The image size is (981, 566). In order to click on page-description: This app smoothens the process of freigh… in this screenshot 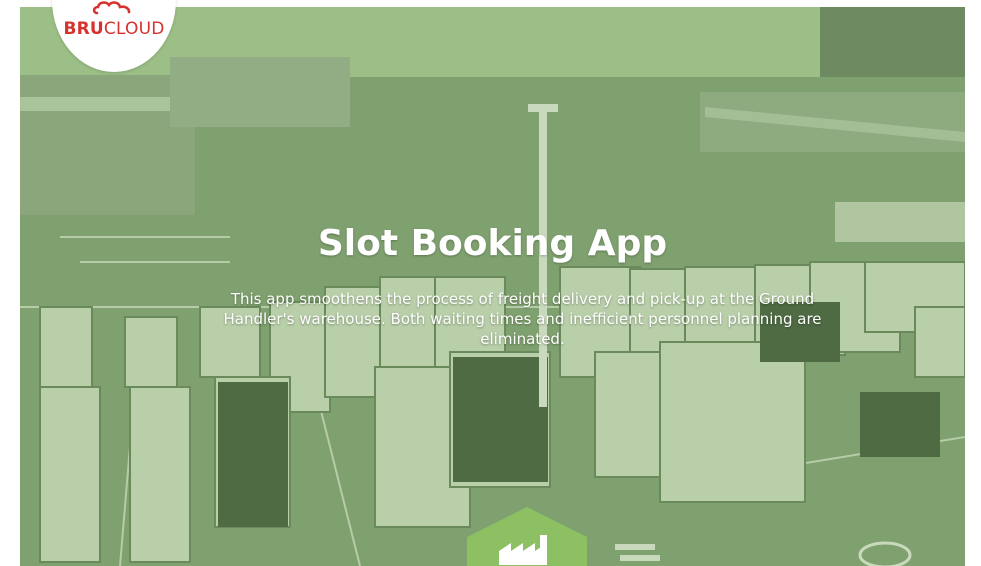, I will do `click(522, 319)`.